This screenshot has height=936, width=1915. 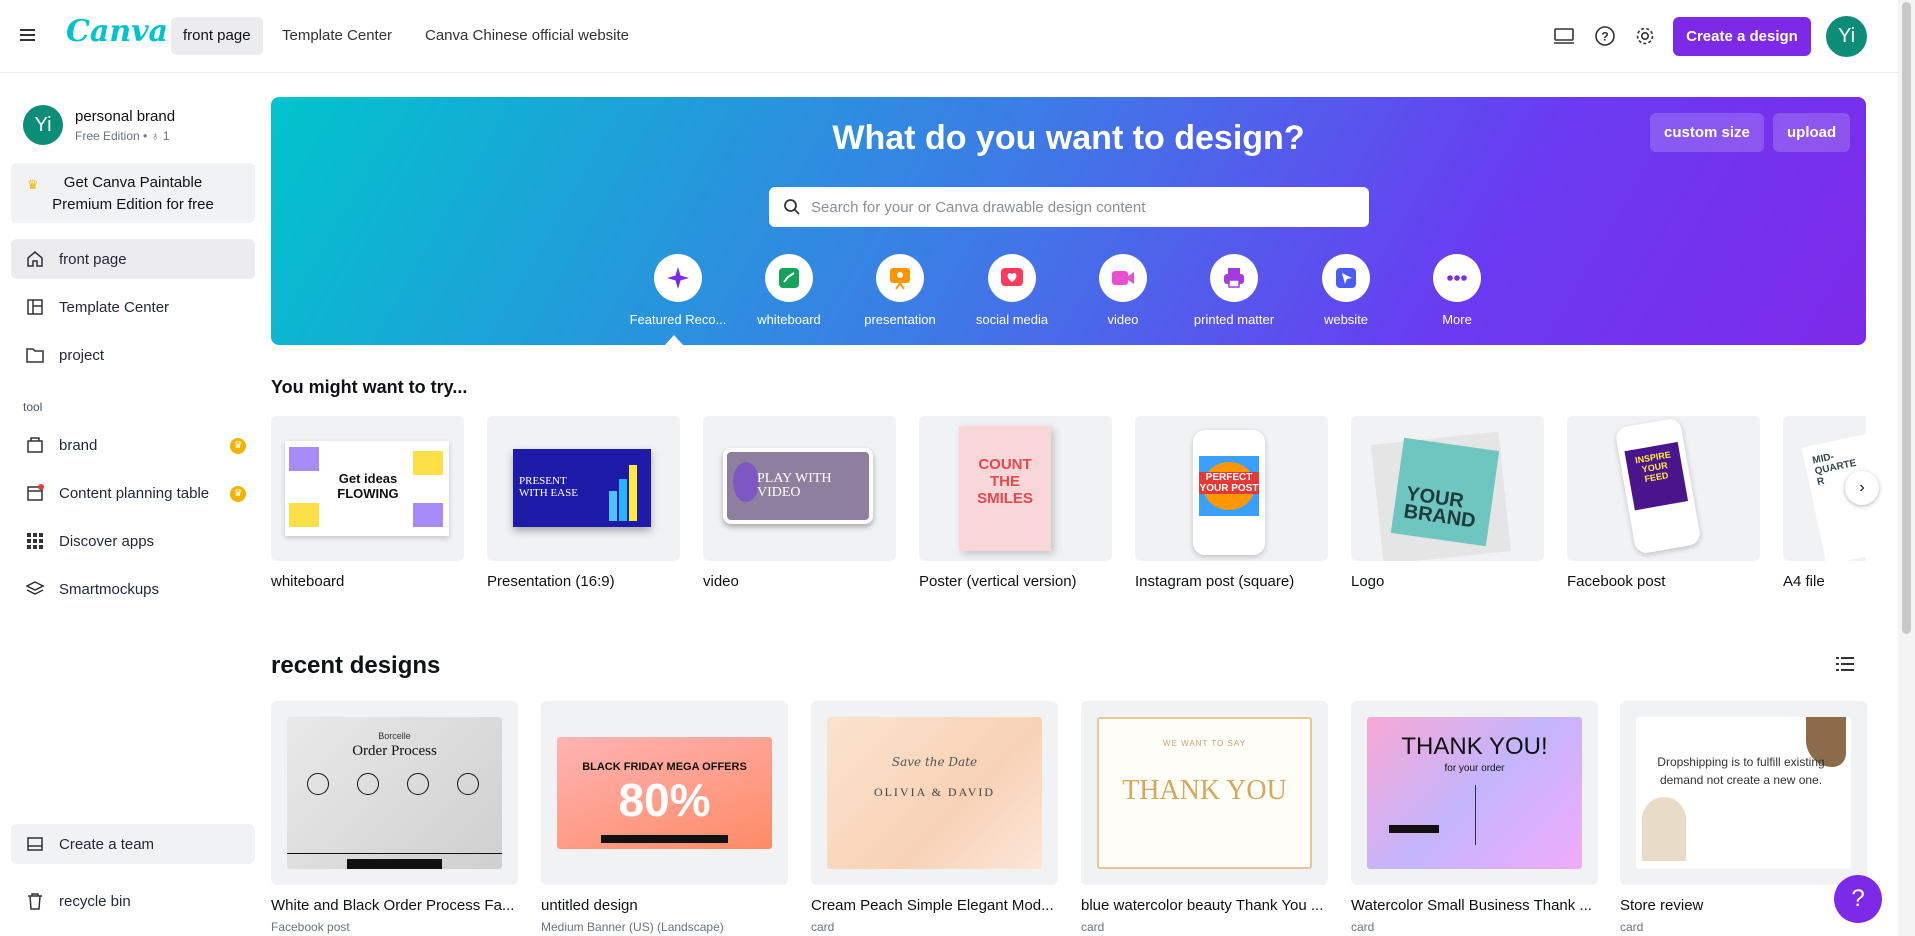 I want to click on design-thumbnail: BLACK FRIDAY MEGA OFFERS 80%, so click(x=664, y=793).